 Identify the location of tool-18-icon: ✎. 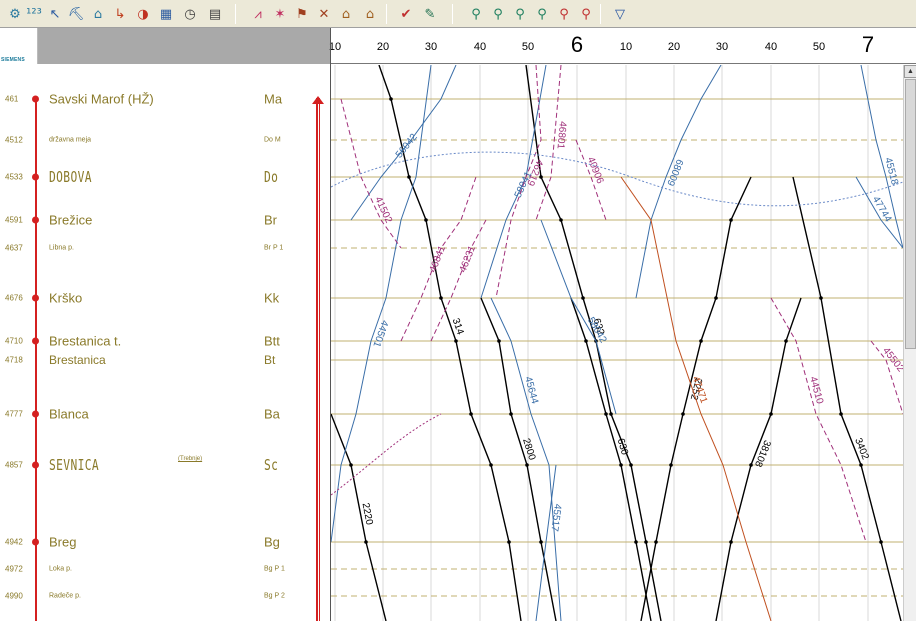
(430, 14).